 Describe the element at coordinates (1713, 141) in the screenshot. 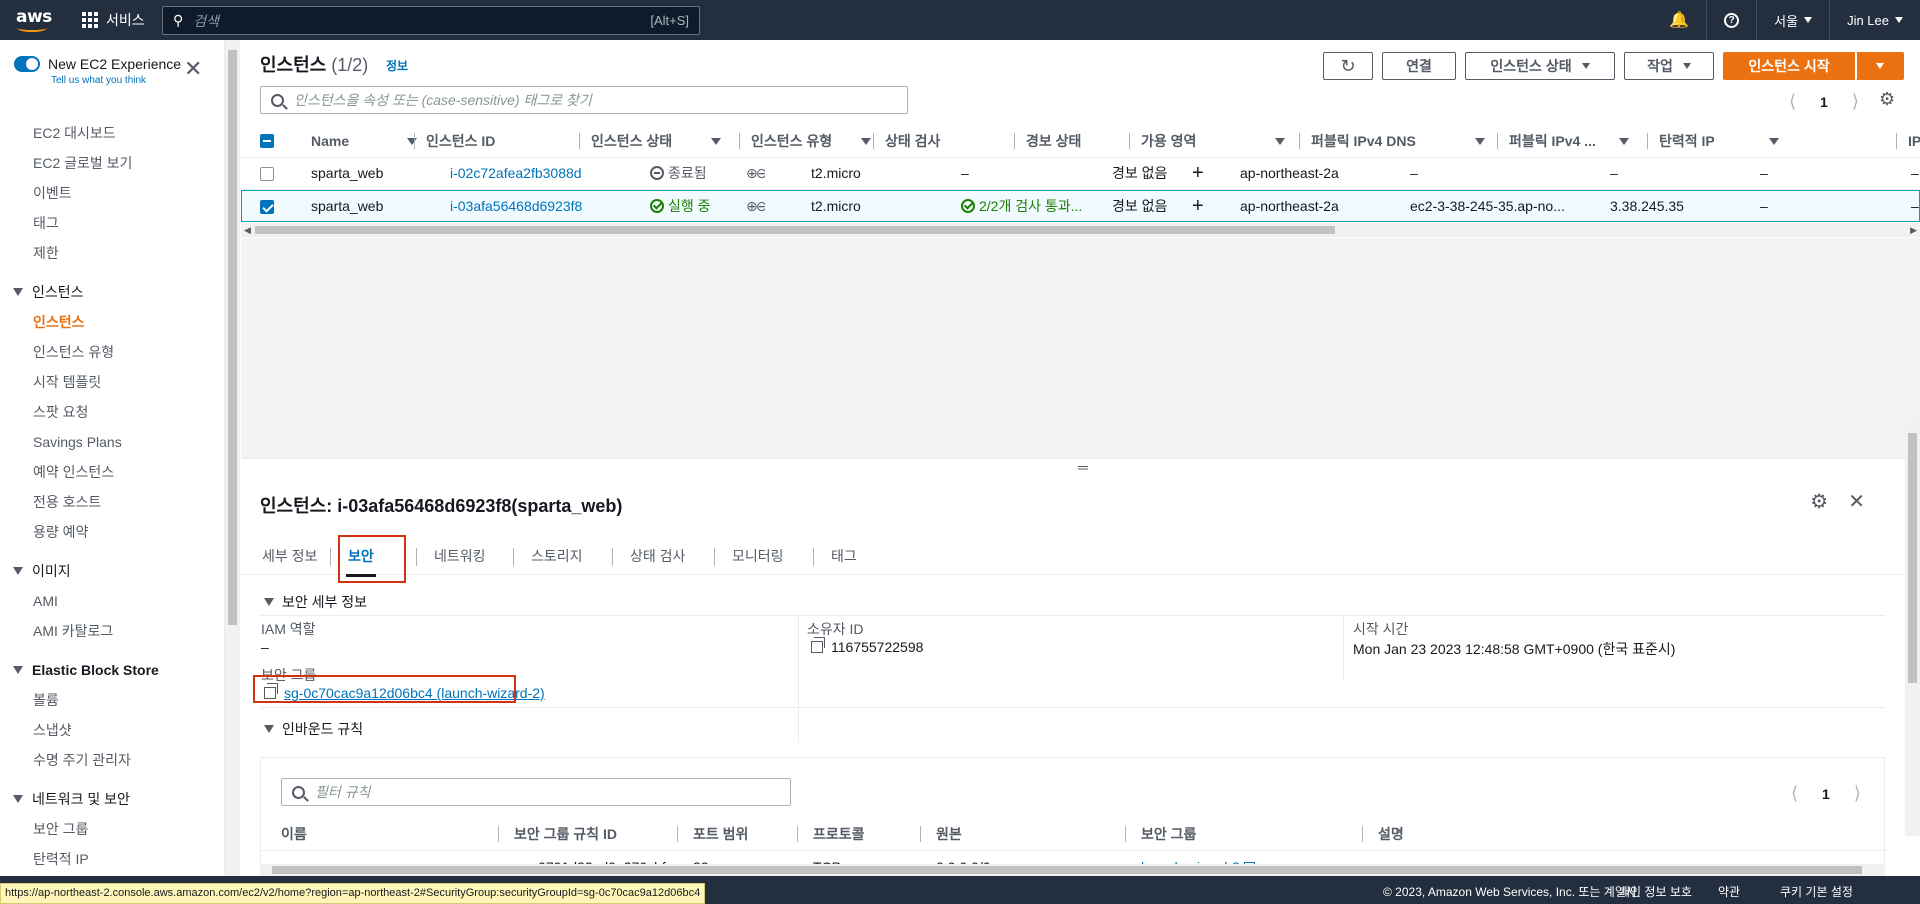

I see `column-header-elastic-ip: 탄력적 IP` at that location.